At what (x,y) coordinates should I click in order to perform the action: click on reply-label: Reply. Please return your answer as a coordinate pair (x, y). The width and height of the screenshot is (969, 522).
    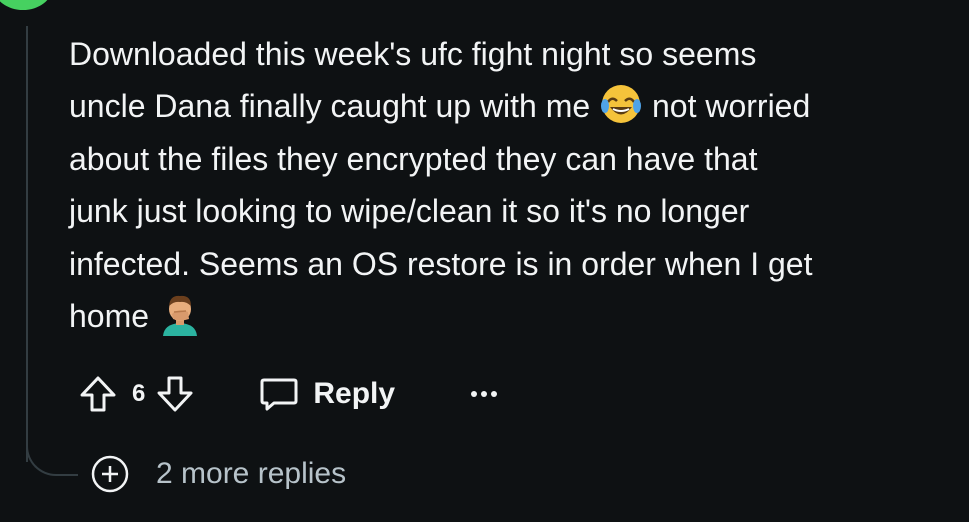
    Looking at the image, I should click on (354, 393).